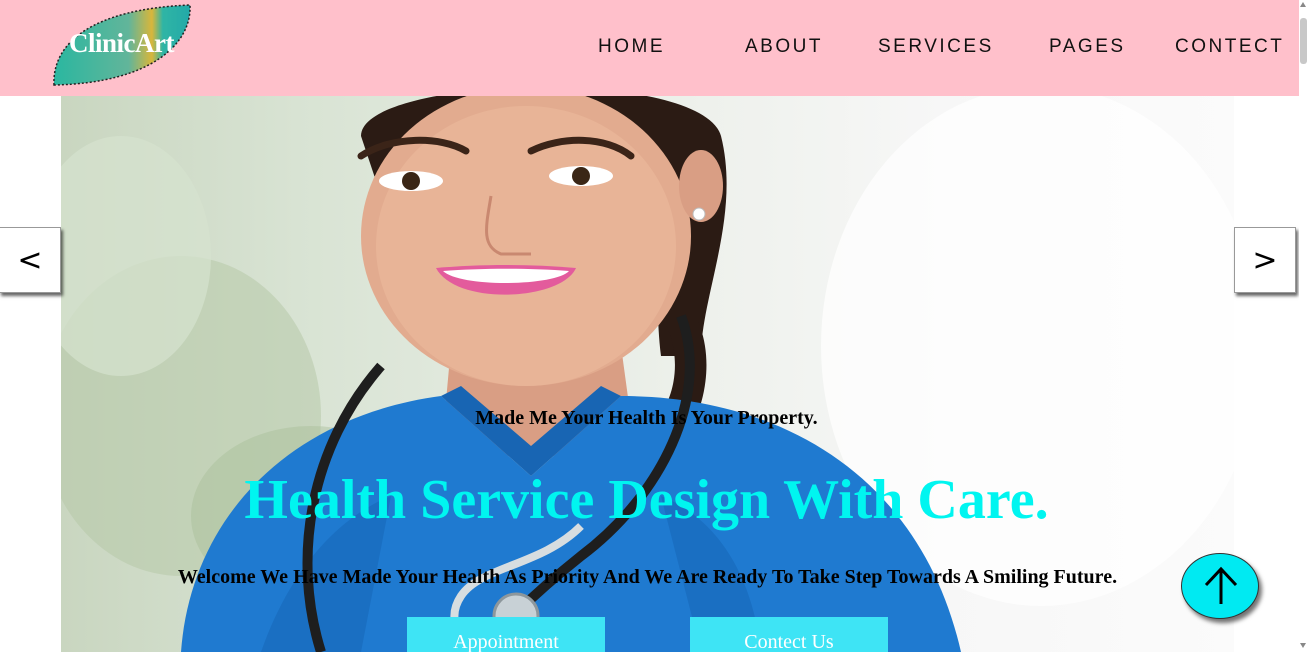  I want to click on contact-us-button-label: Contect Us, so click(789, 641).